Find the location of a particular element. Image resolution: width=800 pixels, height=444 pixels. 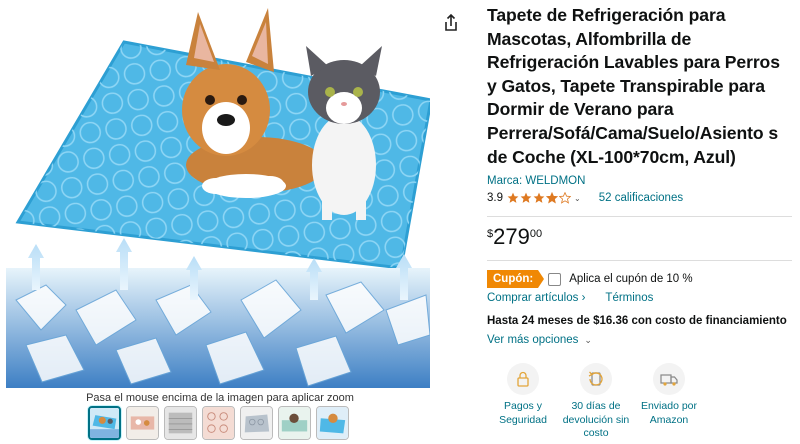

coupon-links: Comprar artículos › Términos is located at coordinates (639, 300).